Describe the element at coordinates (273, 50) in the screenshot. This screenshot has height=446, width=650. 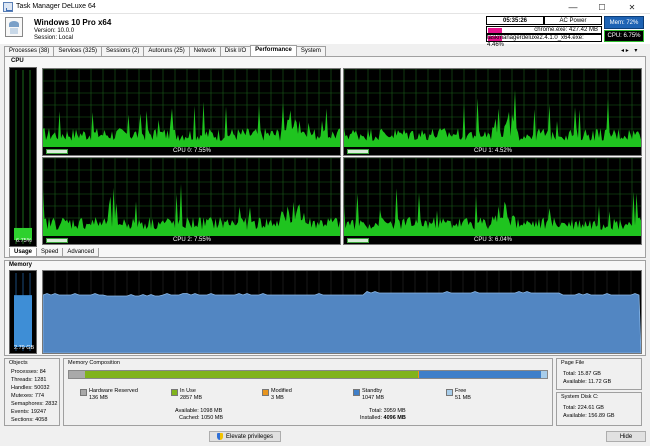
I see `tab-performance: Performance` at that location.